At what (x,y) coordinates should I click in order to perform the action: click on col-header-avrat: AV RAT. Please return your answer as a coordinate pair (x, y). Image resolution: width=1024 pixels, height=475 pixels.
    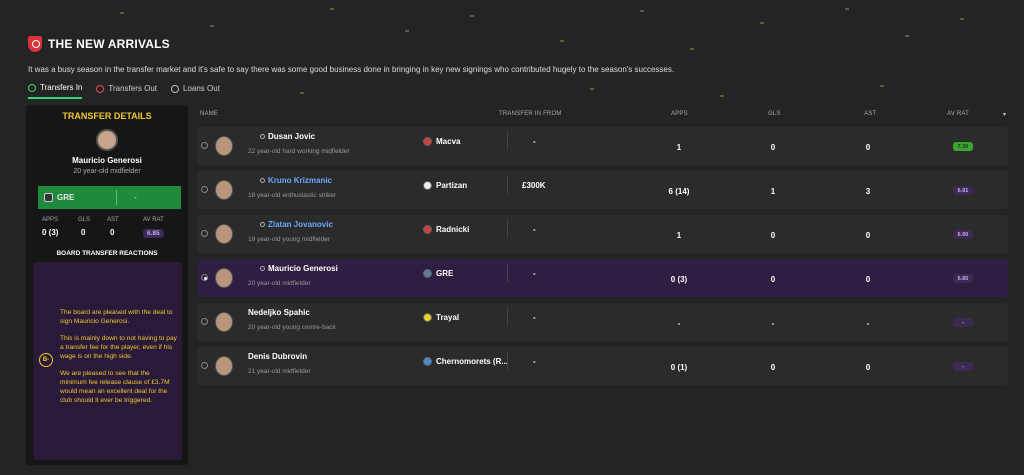
    Looking at the image, I should click on (958, 114).